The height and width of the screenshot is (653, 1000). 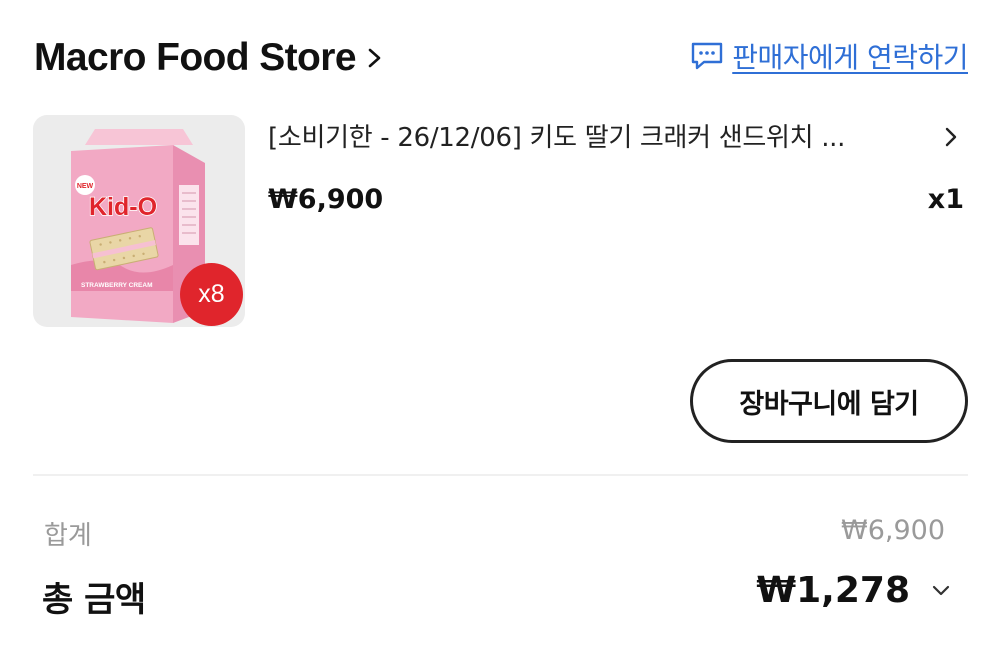 I want to click on contact-seller-label: 판매자에게 연락하기, so click(x=850, y=57).